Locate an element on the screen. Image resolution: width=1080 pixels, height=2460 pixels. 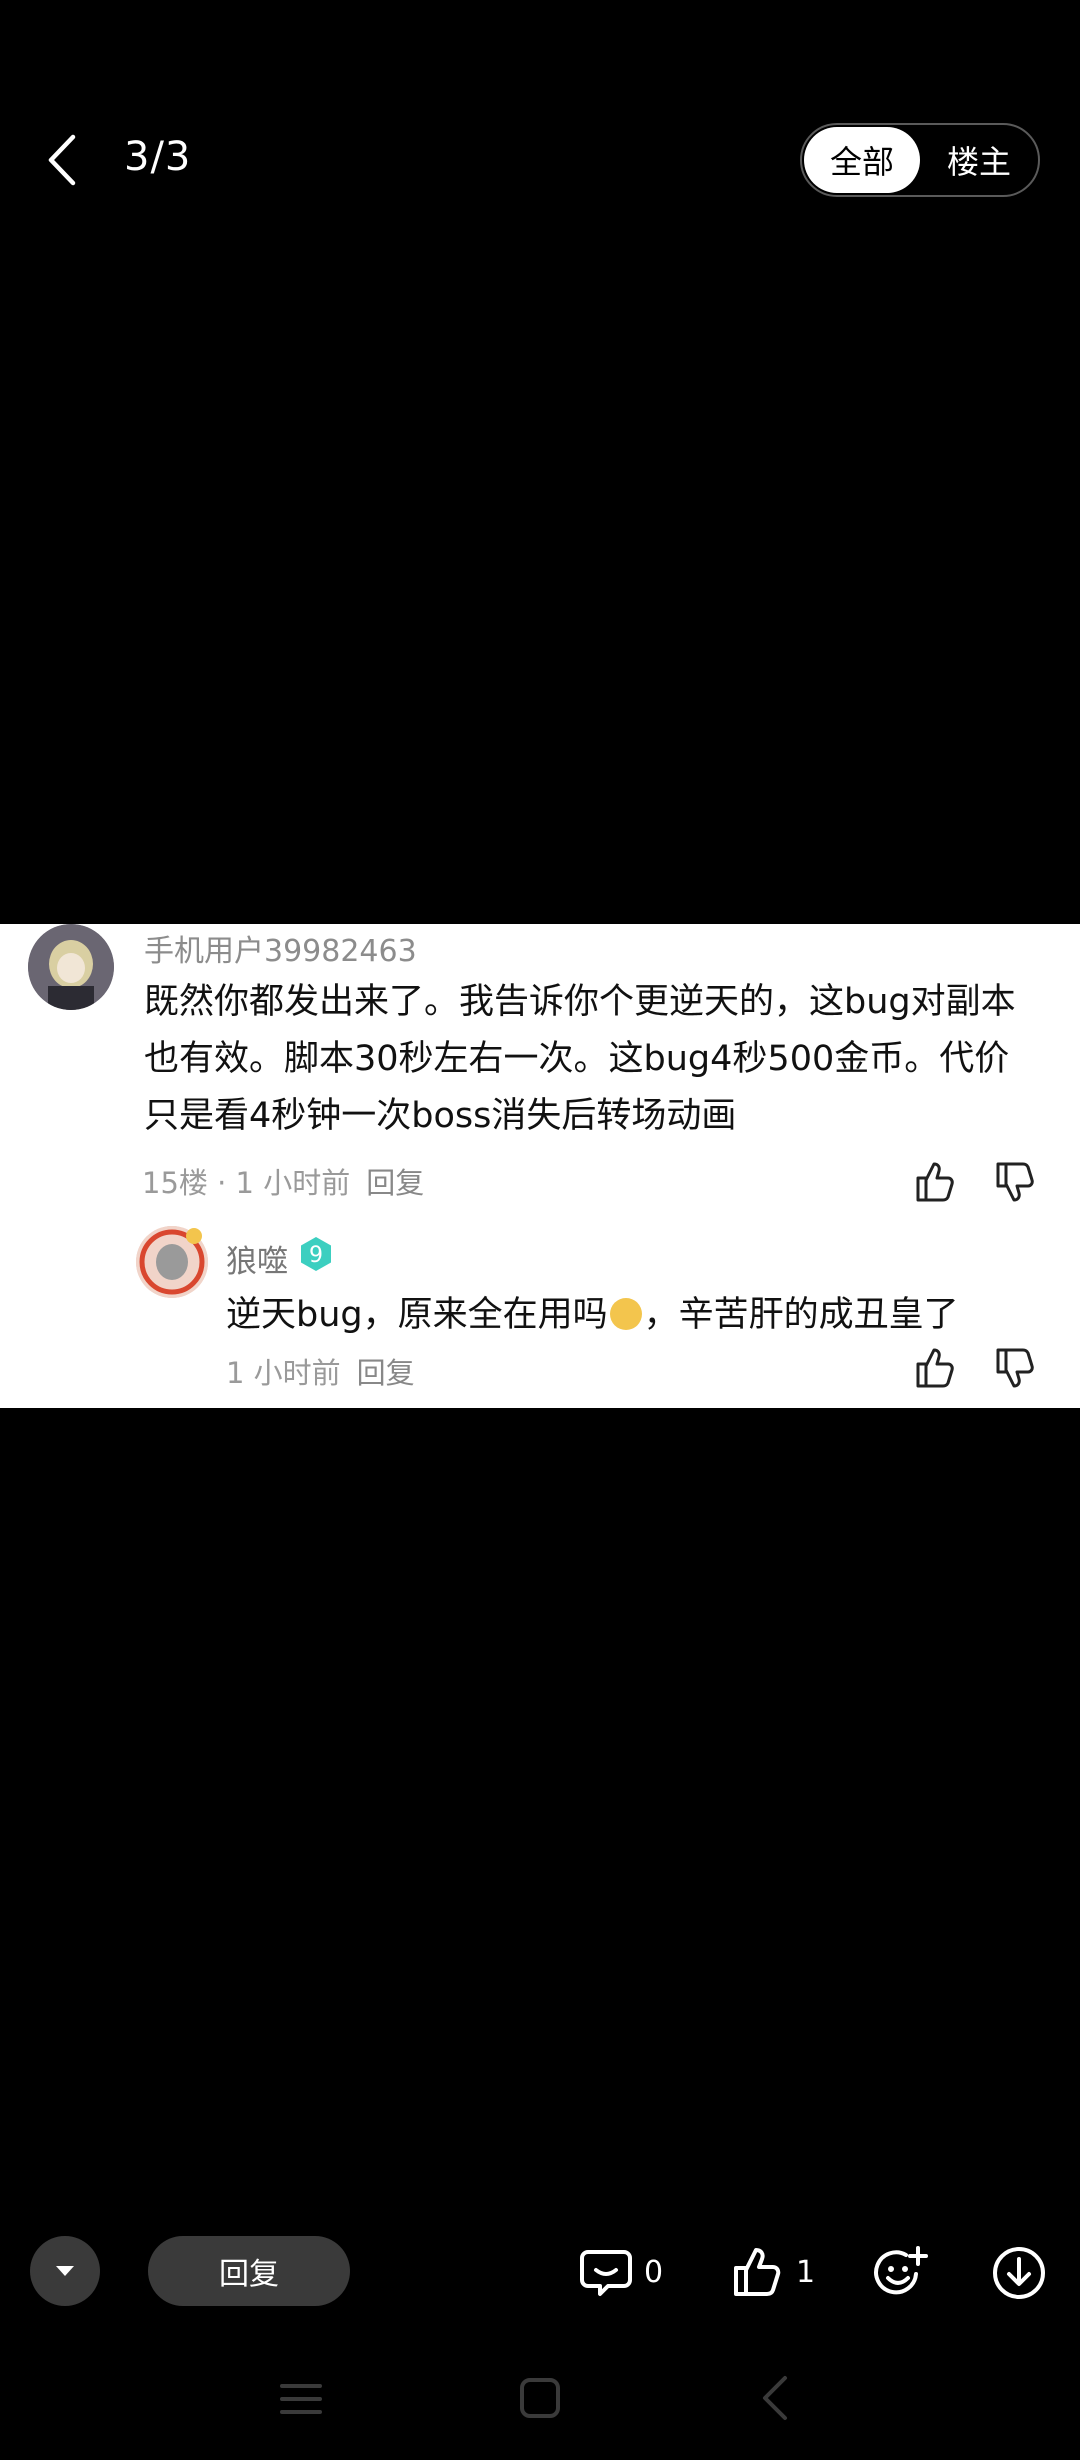
back-button is located at coordinates (62, 160).